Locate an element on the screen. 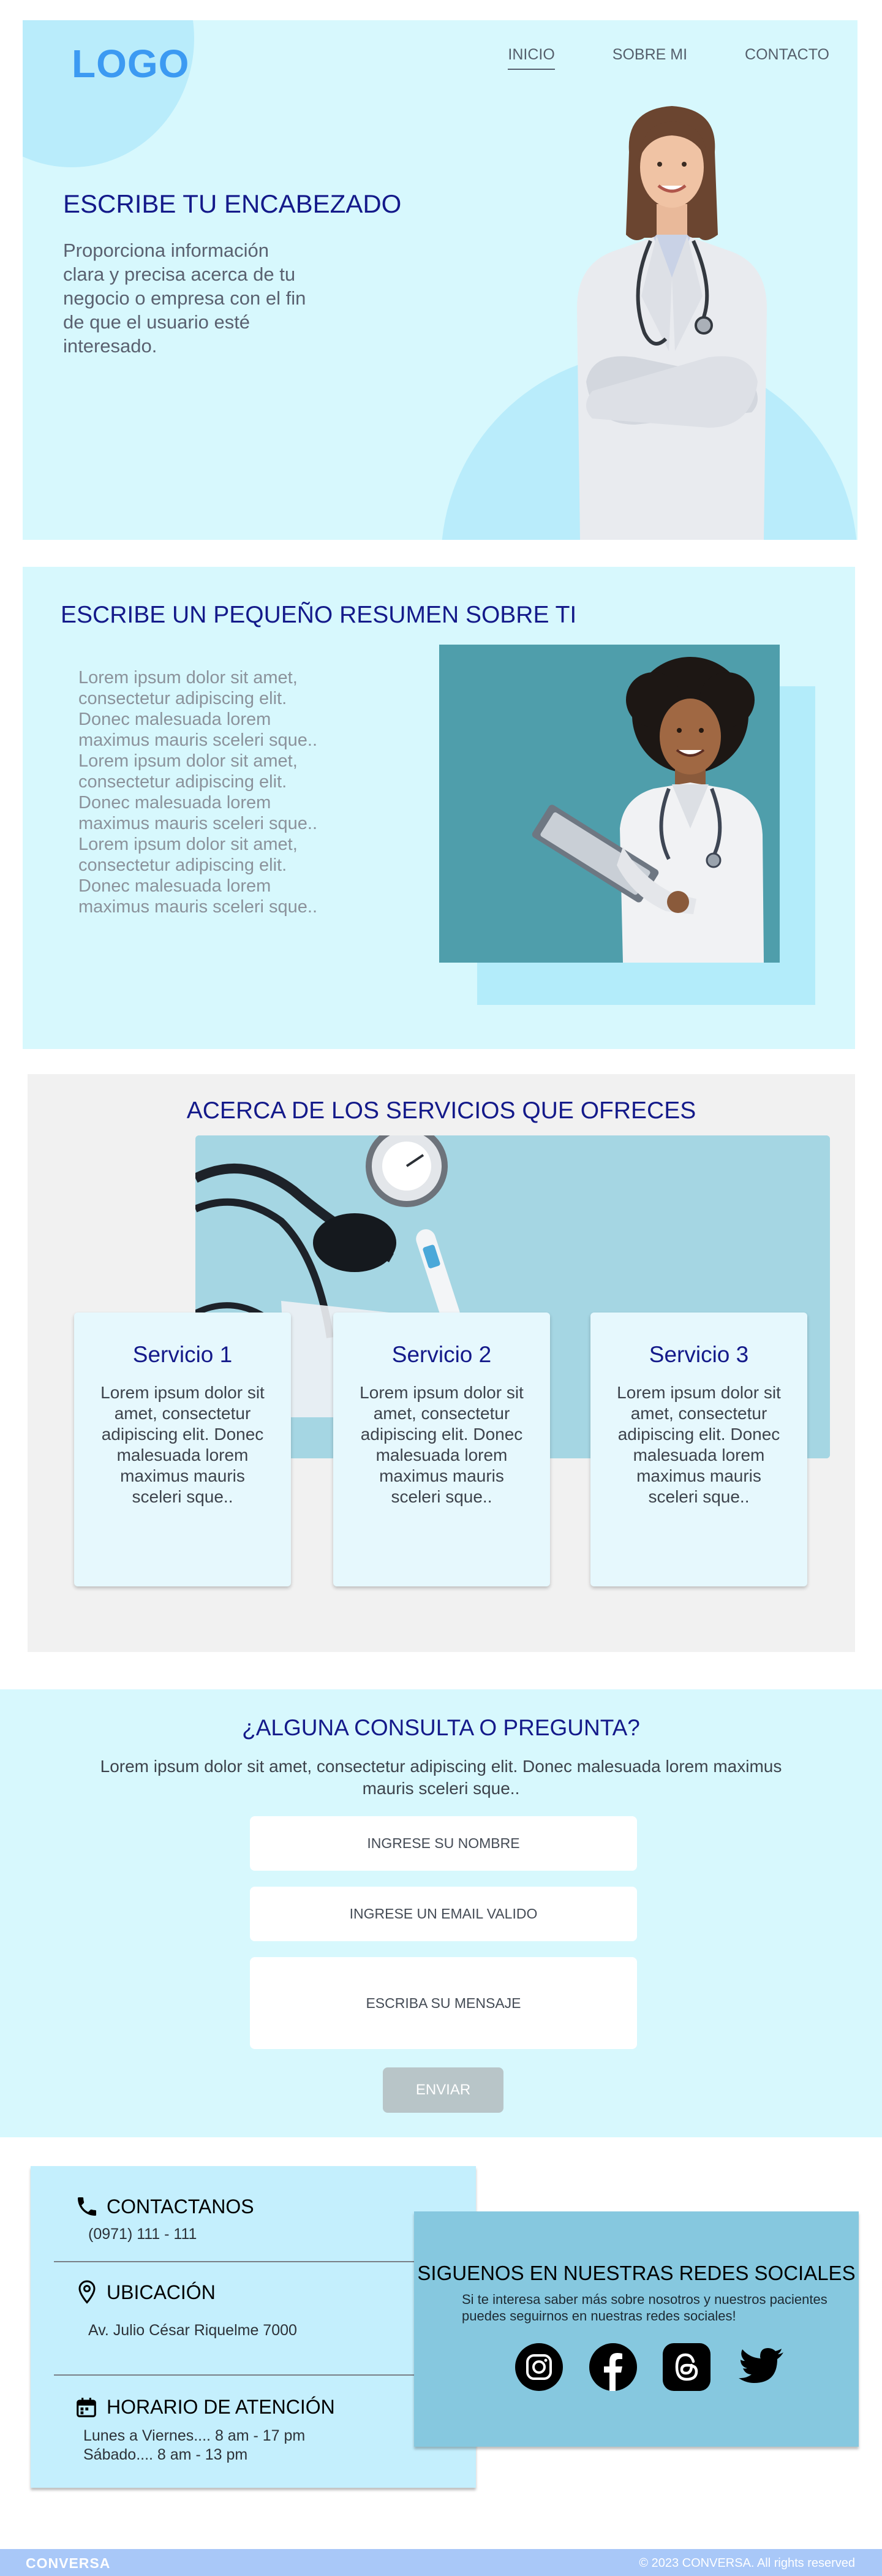 Image resolution: width=882 pixels, height=2576 pixels. footer-brand: CONVERSA is located at coordinates (68, 2563).